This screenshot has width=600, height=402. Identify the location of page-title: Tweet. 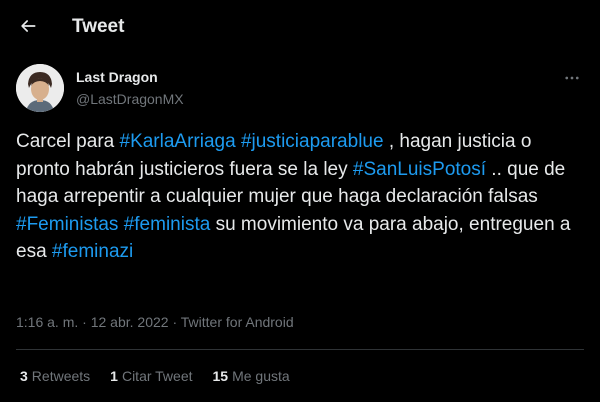
(98, 26).